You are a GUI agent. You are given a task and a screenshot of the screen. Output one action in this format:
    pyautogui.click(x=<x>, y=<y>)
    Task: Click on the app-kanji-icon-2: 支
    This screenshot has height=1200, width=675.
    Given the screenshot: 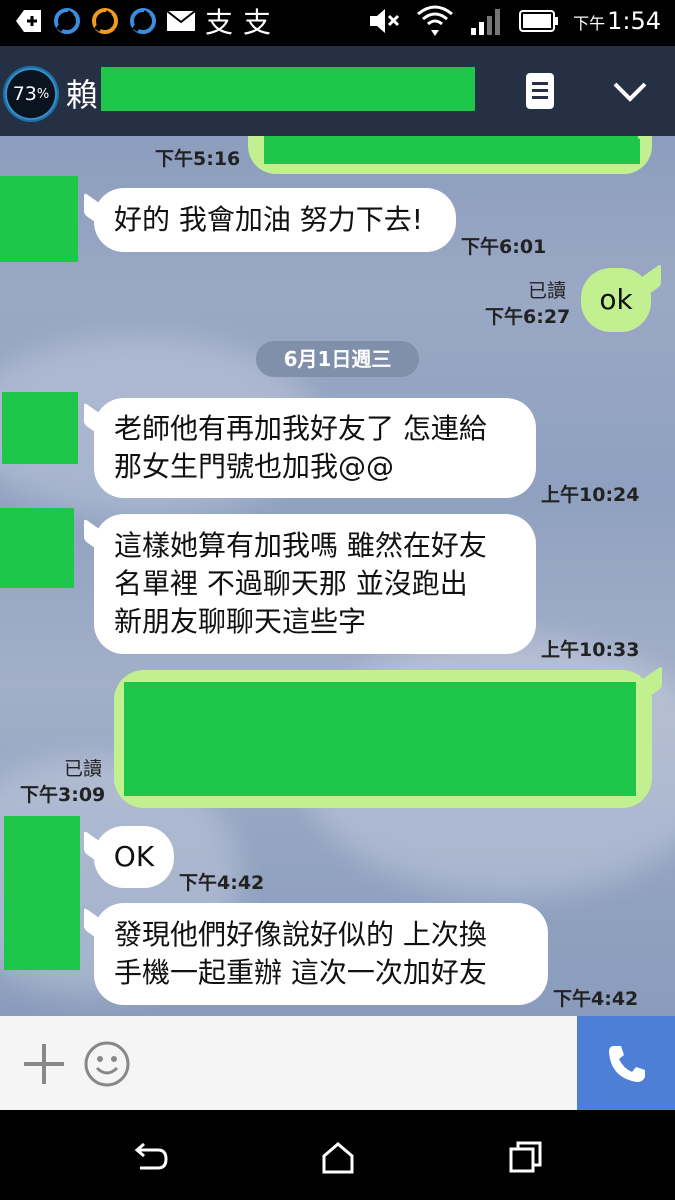 What is the action you would take?
    pyautogui.click(x=256, y=22)
    